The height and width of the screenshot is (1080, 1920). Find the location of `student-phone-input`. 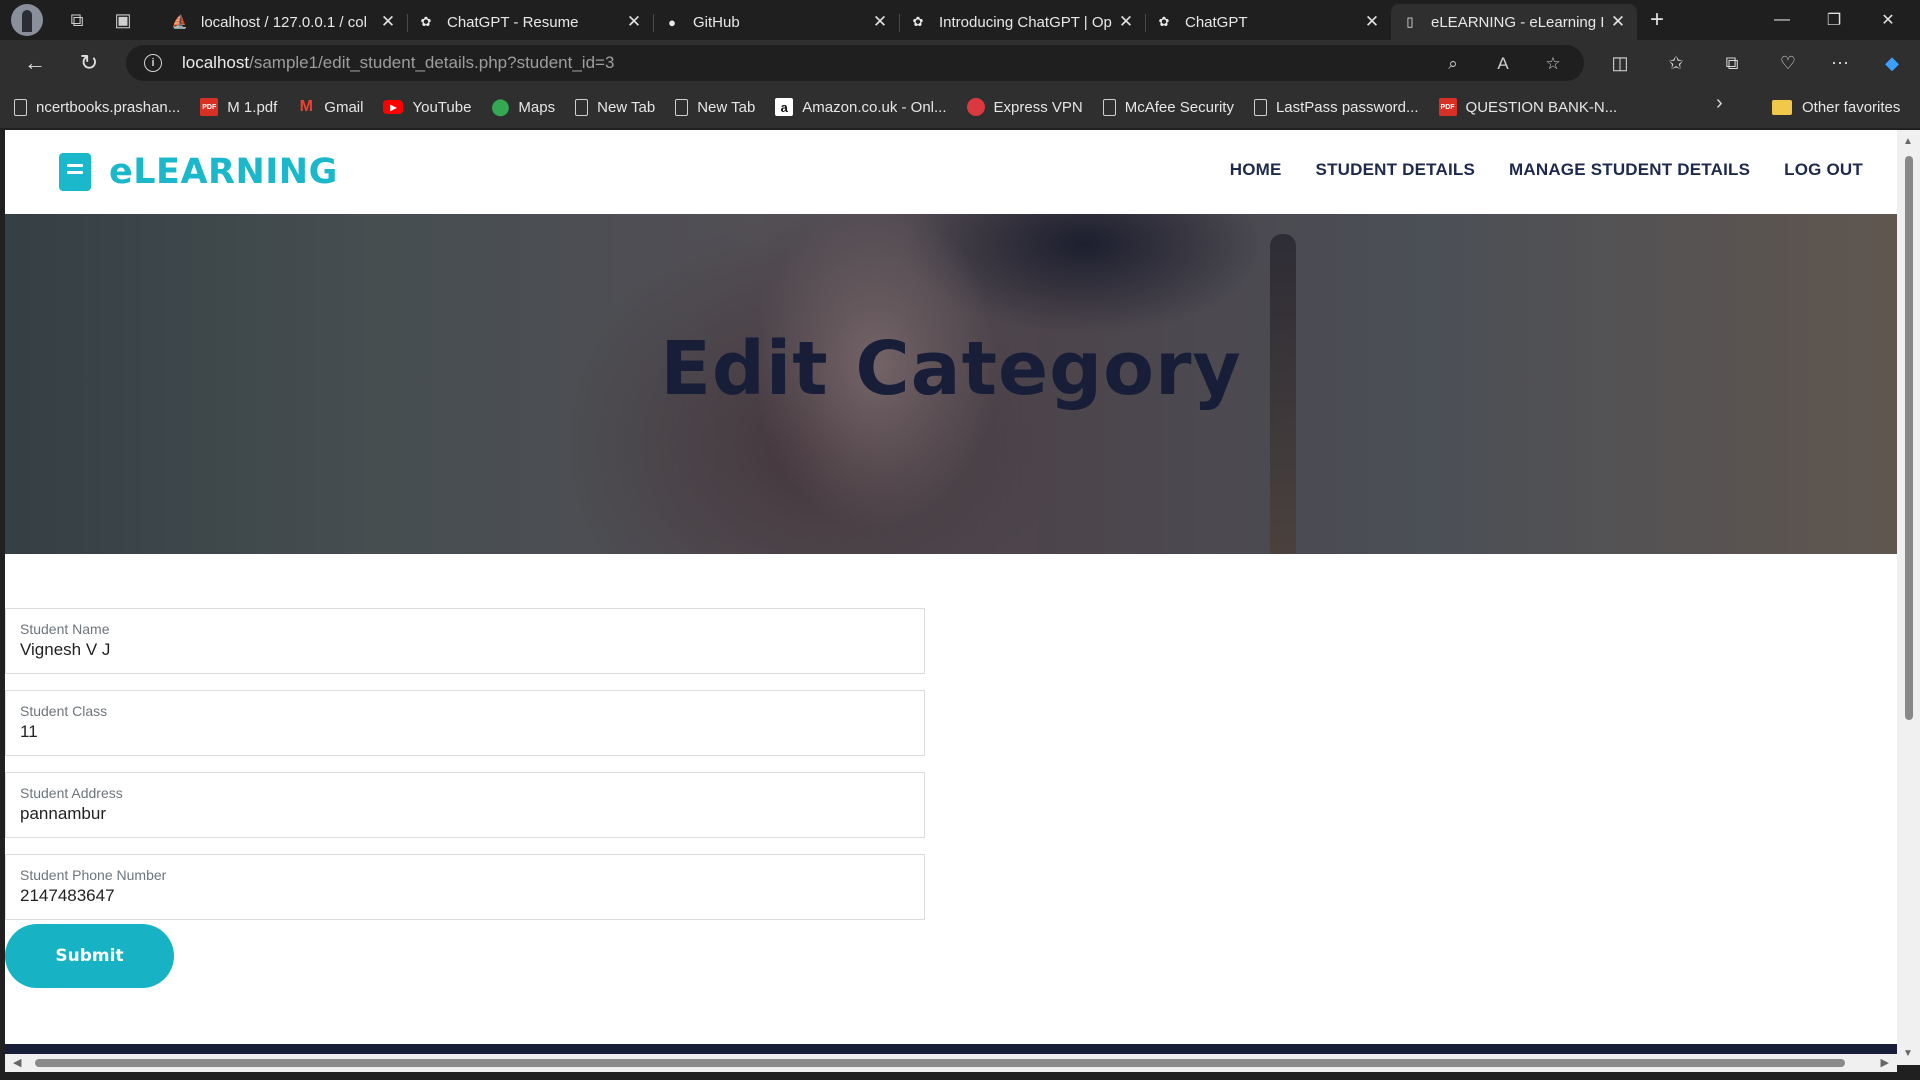

student-phone-input is located at coordinates (460, 896).